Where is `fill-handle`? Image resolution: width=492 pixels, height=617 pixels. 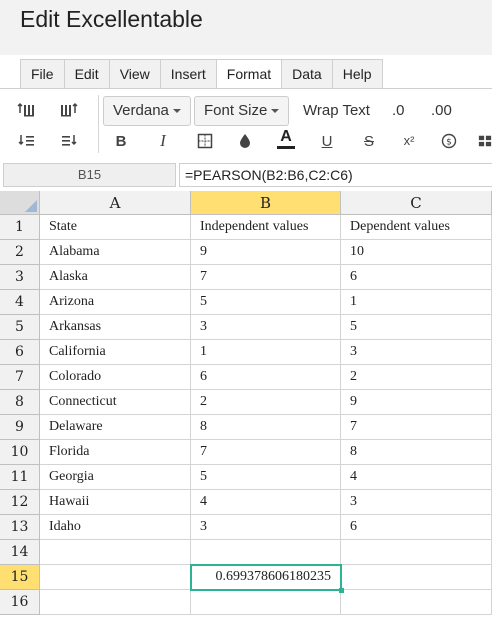 fill-handle is located at coordinates (341, 590).